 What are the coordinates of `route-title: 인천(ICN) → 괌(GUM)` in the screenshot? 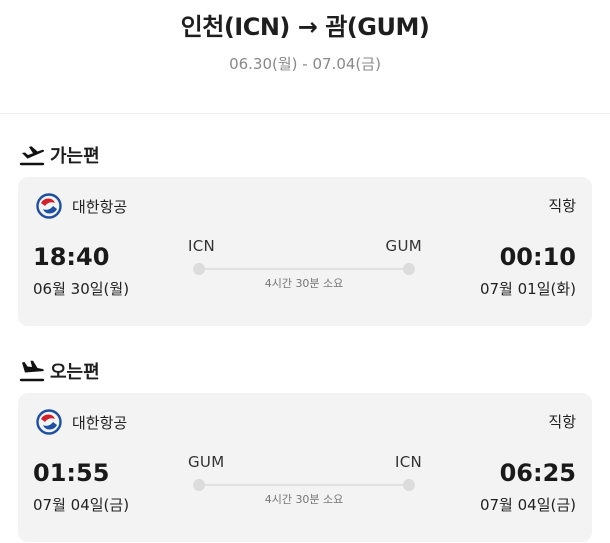 It's located at (305, 27).